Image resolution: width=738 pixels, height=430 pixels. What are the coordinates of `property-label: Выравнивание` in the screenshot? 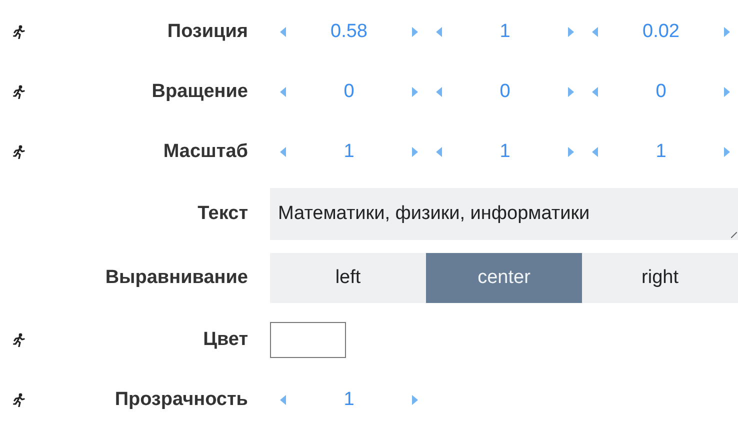 It's located at (176, 277).